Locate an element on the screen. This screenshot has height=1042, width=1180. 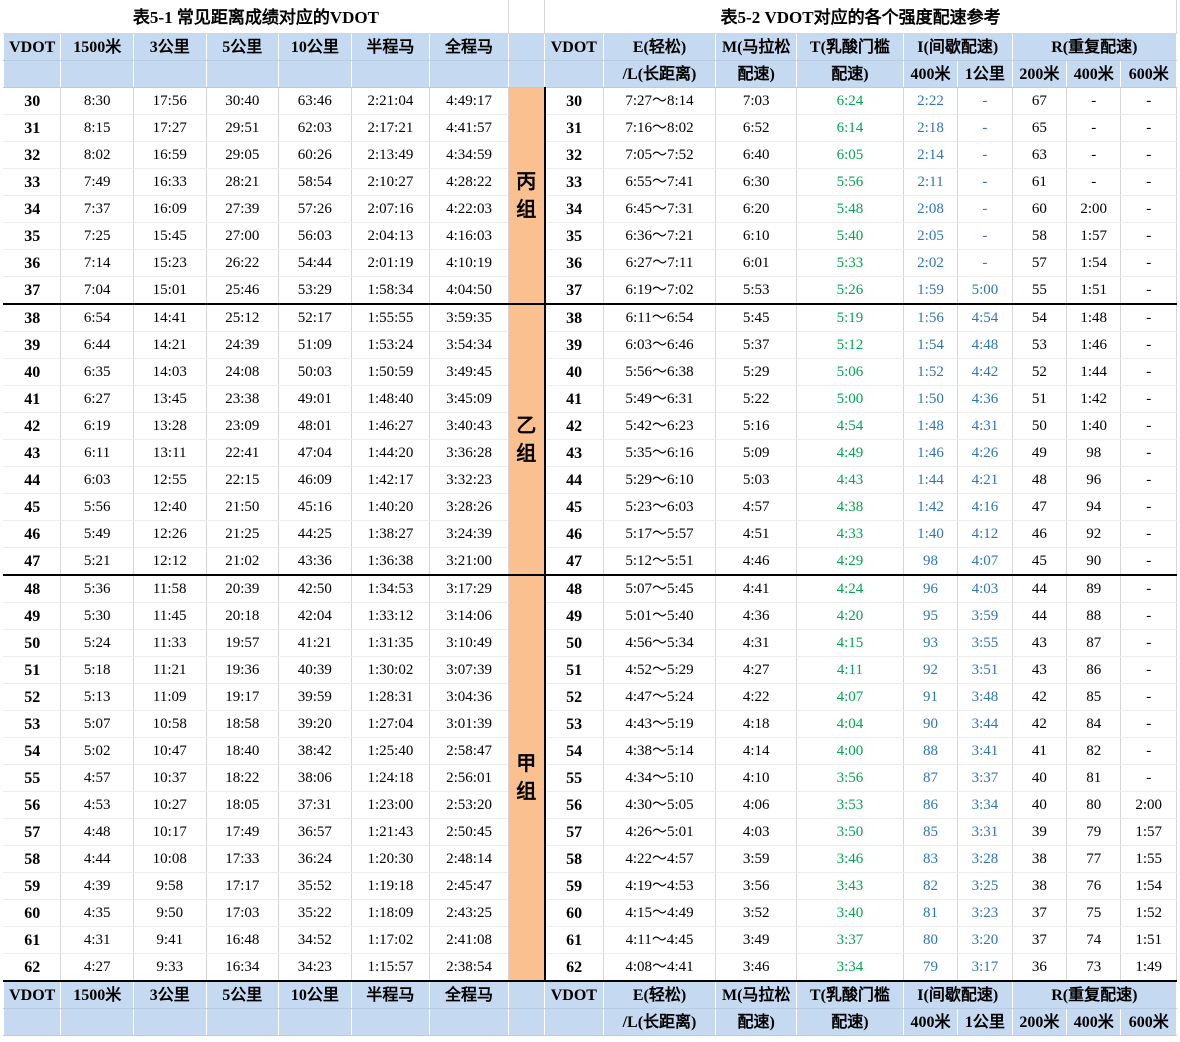
left-table-cell: 40 is located at coordinates (32, 372).